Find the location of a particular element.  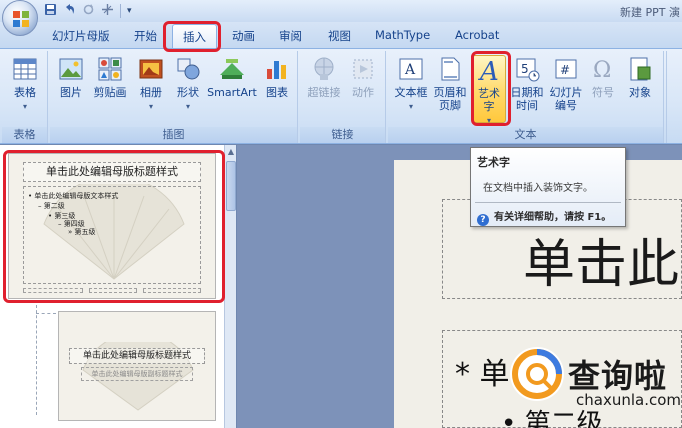

thumbnail-title: 单击此处编辑母版标题样式 is located at coordinates (112, 172).